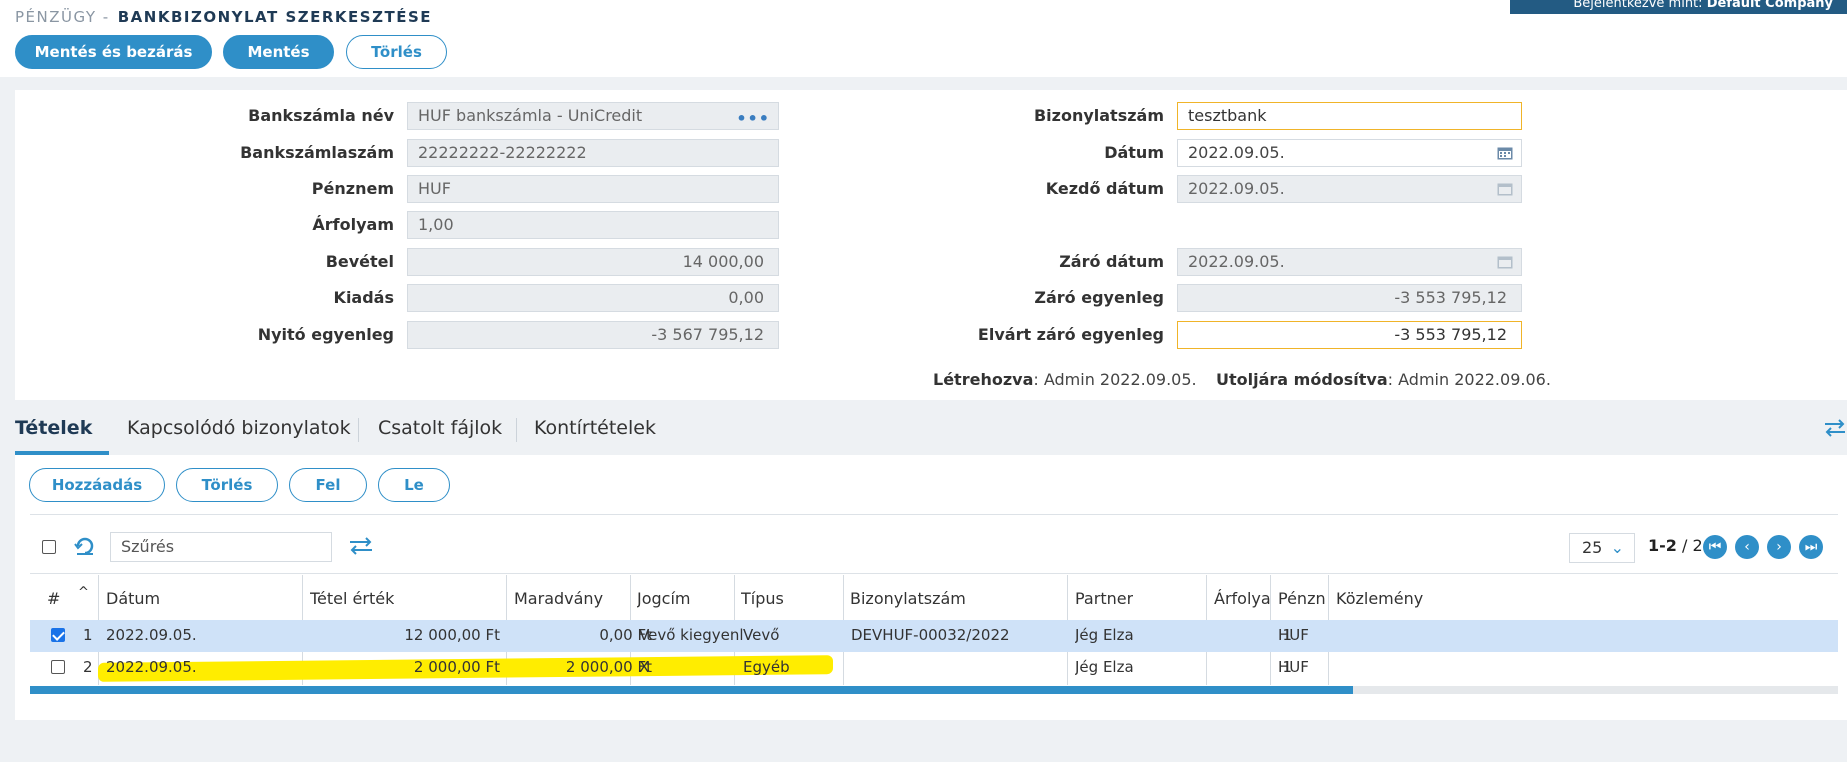  Describe the element at coordinates (1070, 334) in the screenshot. I see `expected-closing-balance-label: Elvárt záró egyenleg` at that location.